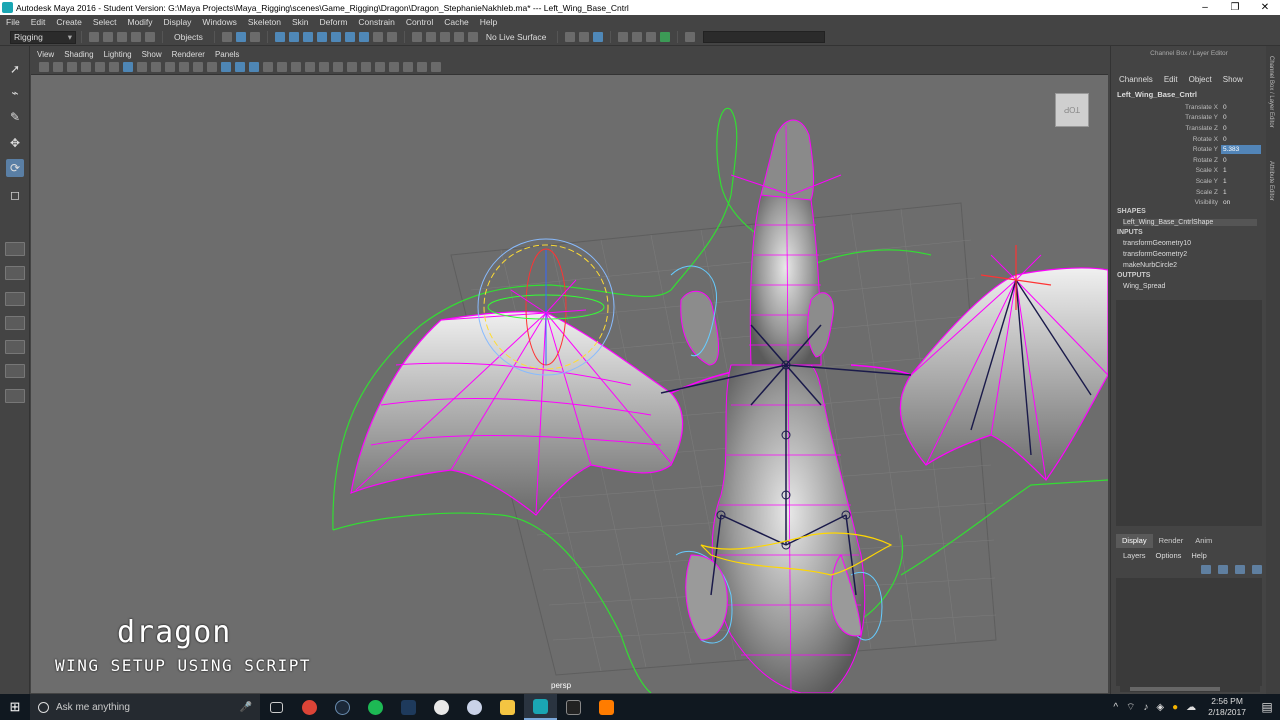 The image size is (1280, 720). Describe the element at coordinates (246, 707) in the screenshot. I see `microphone-icon: 🎤` at that location.